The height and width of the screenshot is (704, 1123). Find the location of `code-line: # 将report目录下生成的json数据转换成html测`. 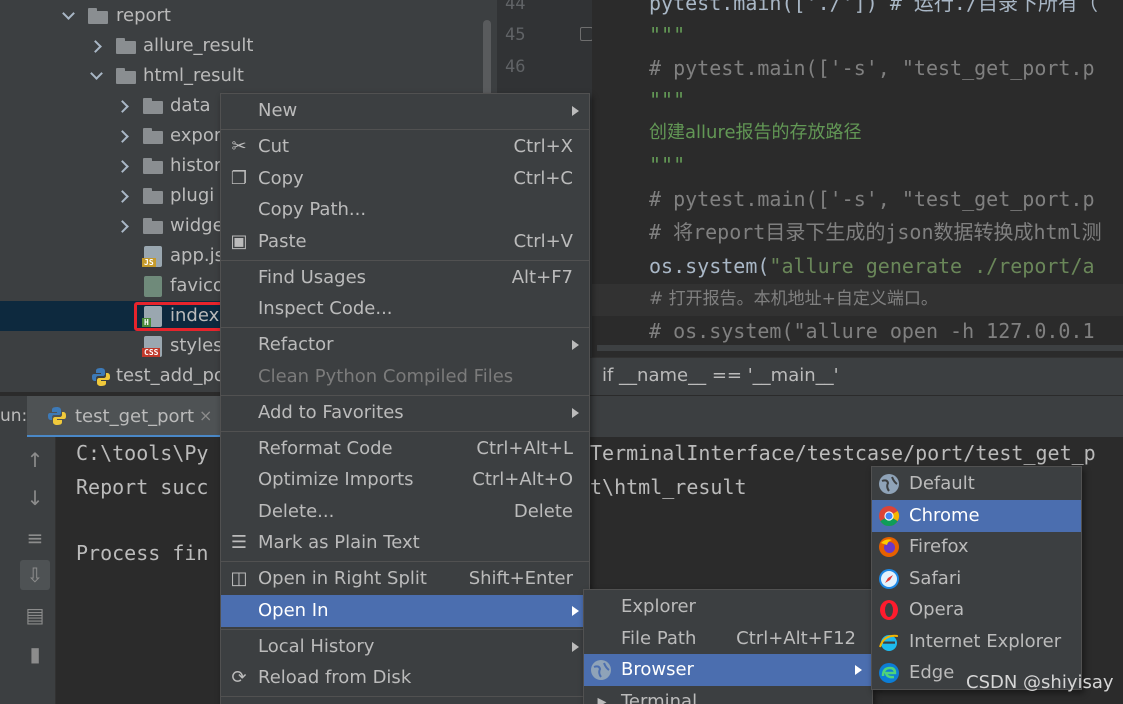

code-line: # 将report目录下生成的json数据转换成html测 is located at coordinates (875, 232).